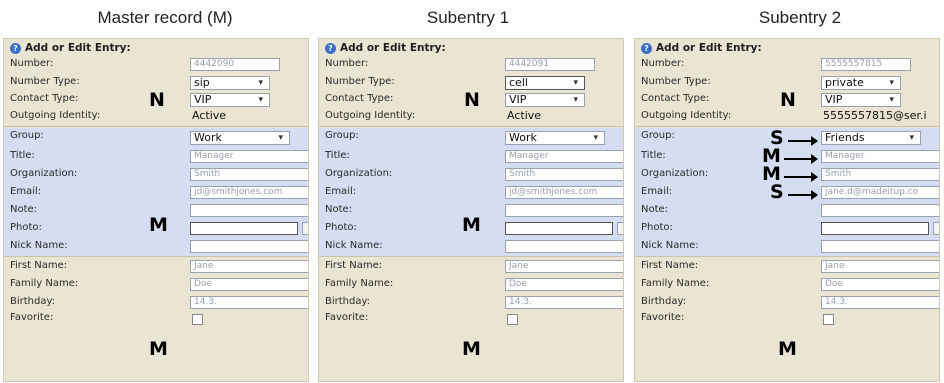 Image resolution: width=944 pixels, height=383 pixels. I want to click on label-note: Note:, so click(339, 209).